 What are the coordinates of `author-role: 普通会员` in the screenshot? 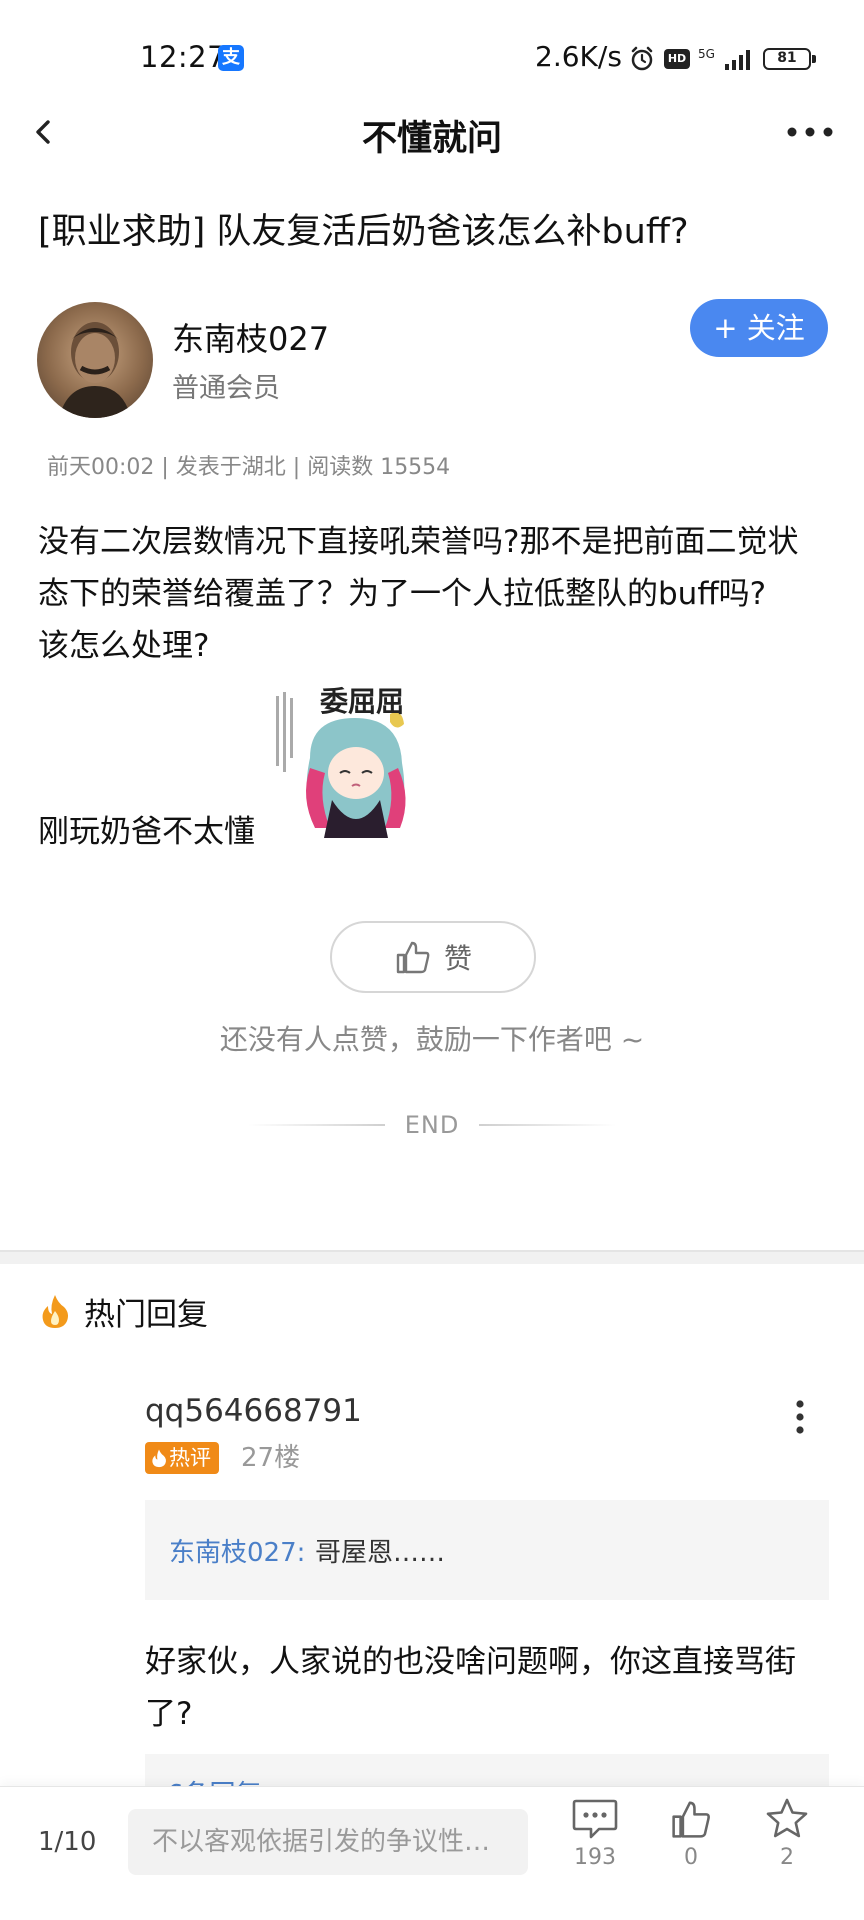 It's located at (226, 388).